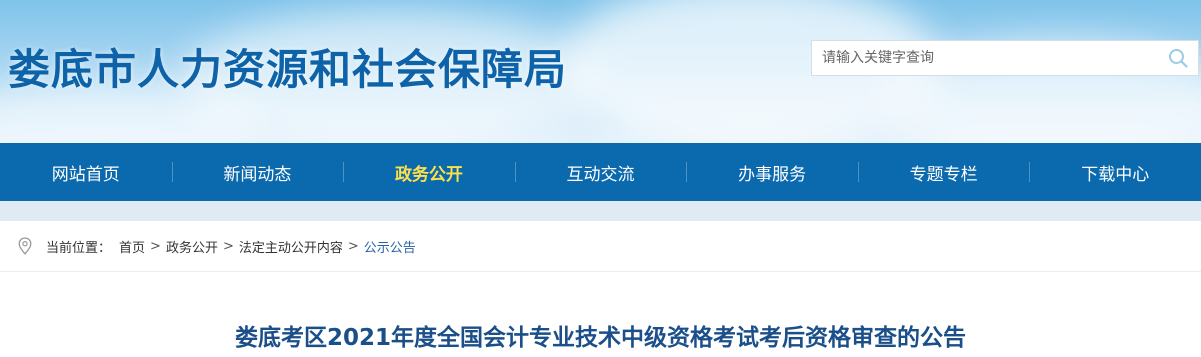  What do you see at coordinates (772, 172) in the screenshot?
I see `nav-item-services: 办事服务` at bounding box center [772, 172].